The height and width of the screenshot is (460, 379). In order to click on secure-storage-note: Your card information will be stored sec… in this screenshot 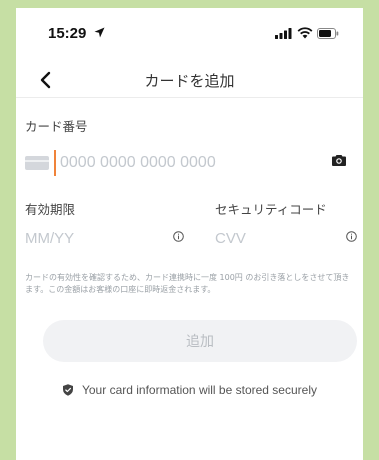, I will do `click(189, 390)`.